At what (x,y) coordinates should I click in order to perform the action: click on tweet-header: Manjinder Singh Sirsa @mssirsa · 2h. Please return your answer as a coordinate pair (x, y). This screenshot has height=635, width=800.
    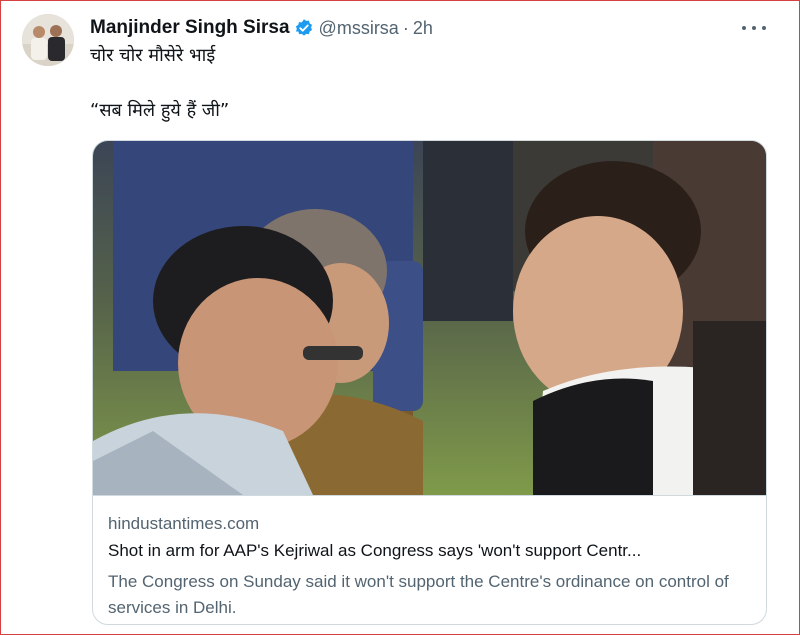
    Looking at the image, I should click on (415, 28).